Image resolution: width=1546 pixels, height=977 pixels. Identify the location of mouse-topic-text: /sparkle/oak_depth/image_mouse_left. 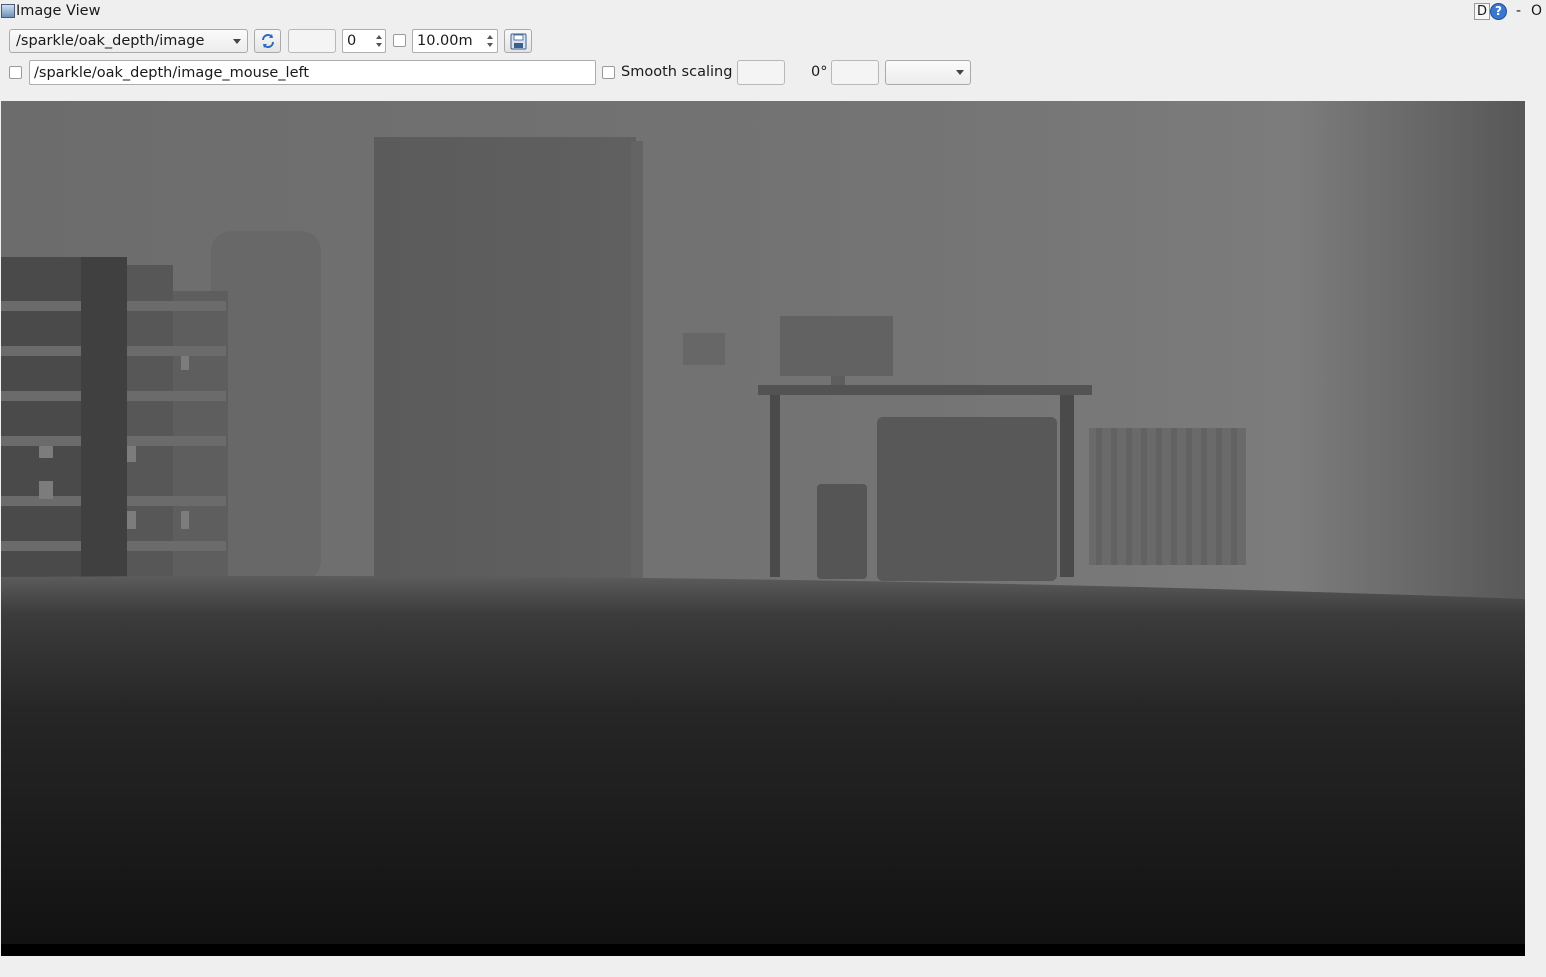
(172, 73).